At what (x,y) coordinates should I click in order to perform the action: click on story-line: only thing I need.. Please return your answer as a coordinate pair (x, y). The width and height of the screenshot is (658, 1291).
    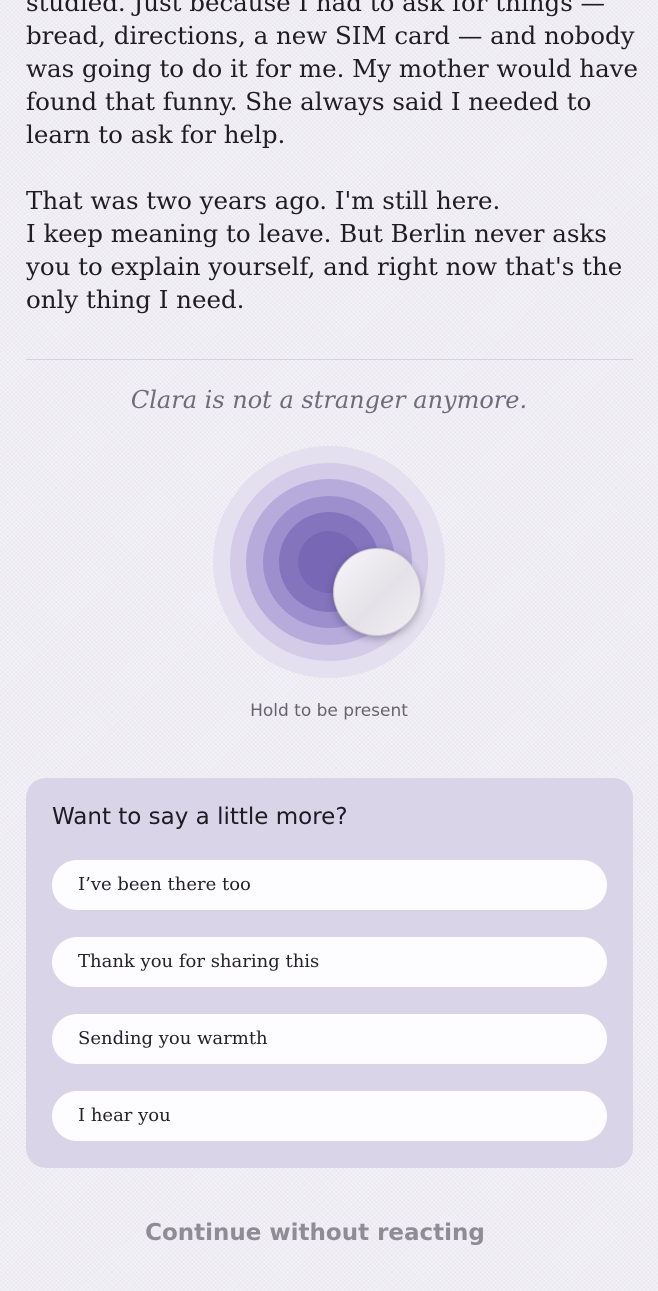
    Looking at the image, I should click on (135, 299).